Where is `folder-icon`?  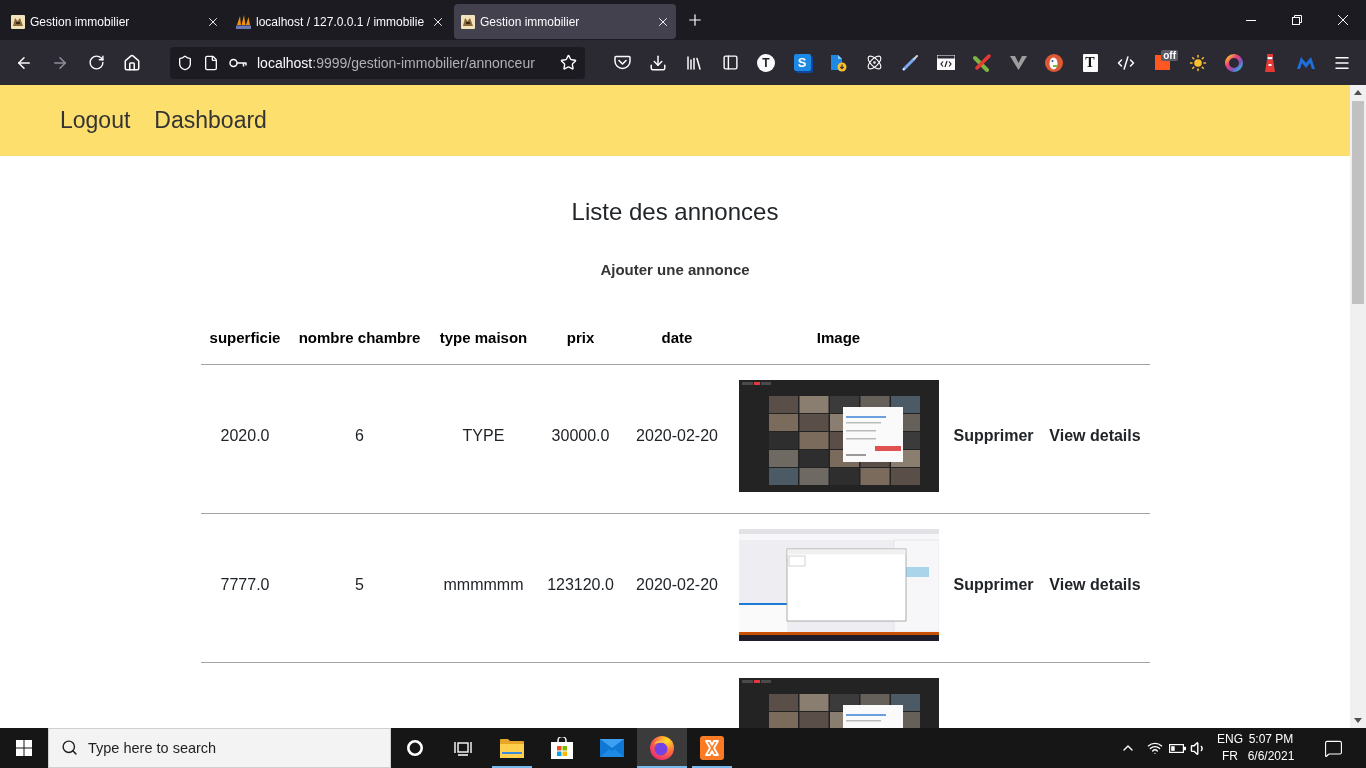
folder-icon is located at coordinates (512, 748).